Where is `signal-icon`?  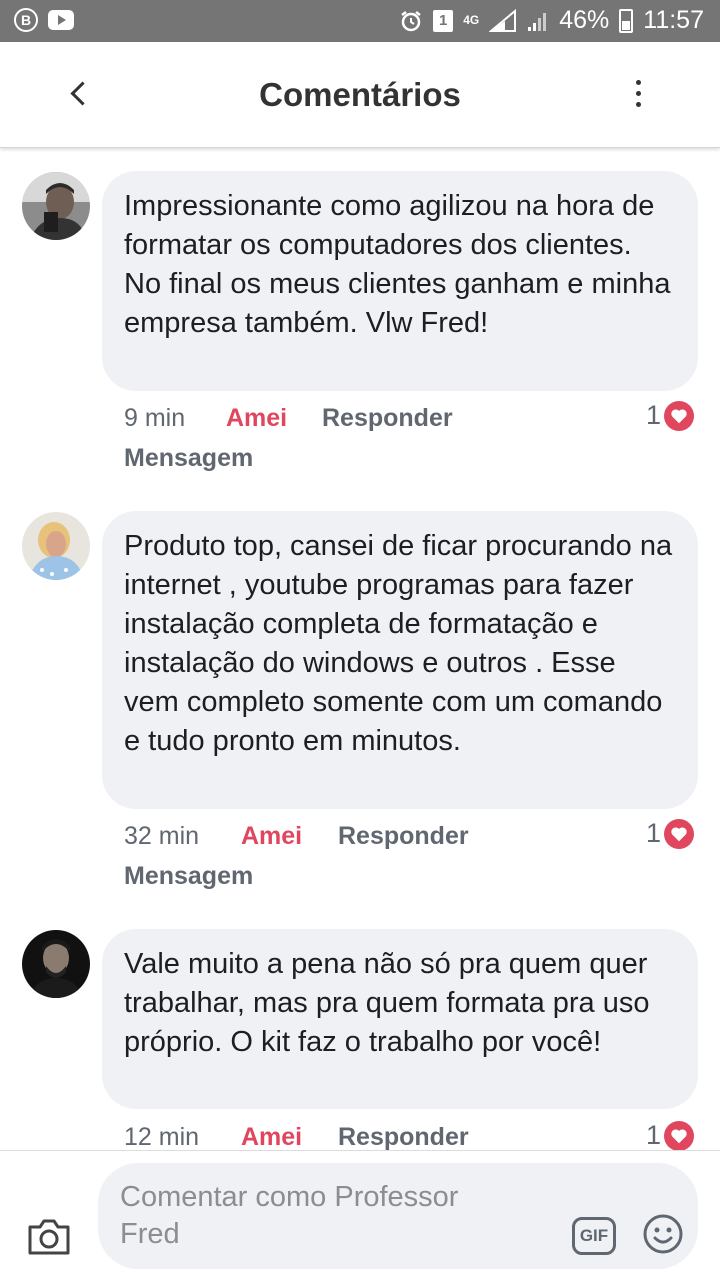 signal-icon is located at coordinates (503, 20).